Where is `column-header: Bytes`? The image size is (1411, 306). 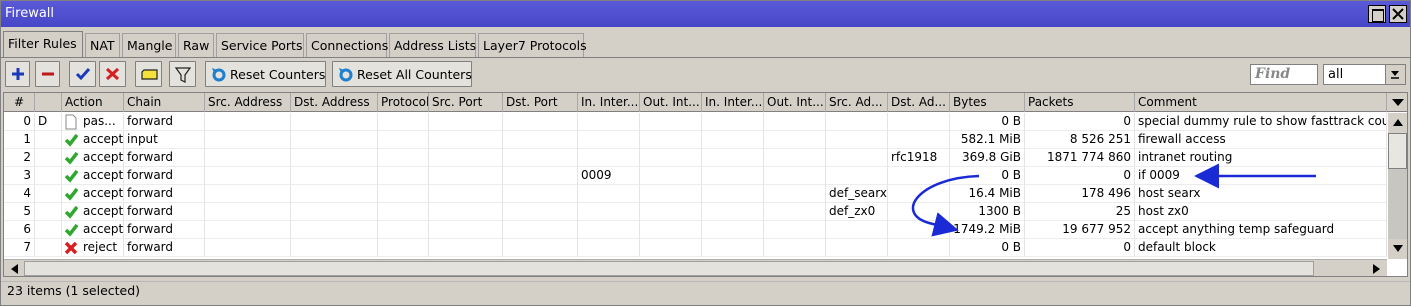 column-header: Bytes is located at coordinates (987, 102).